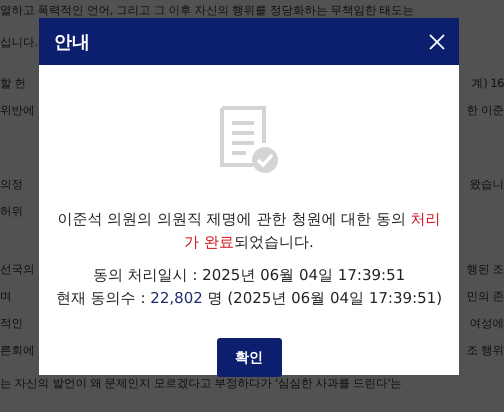 Image resolution: width=504 pixels, height=412 pixels. I want to click on background-text: 십니다., so click(19, 42).